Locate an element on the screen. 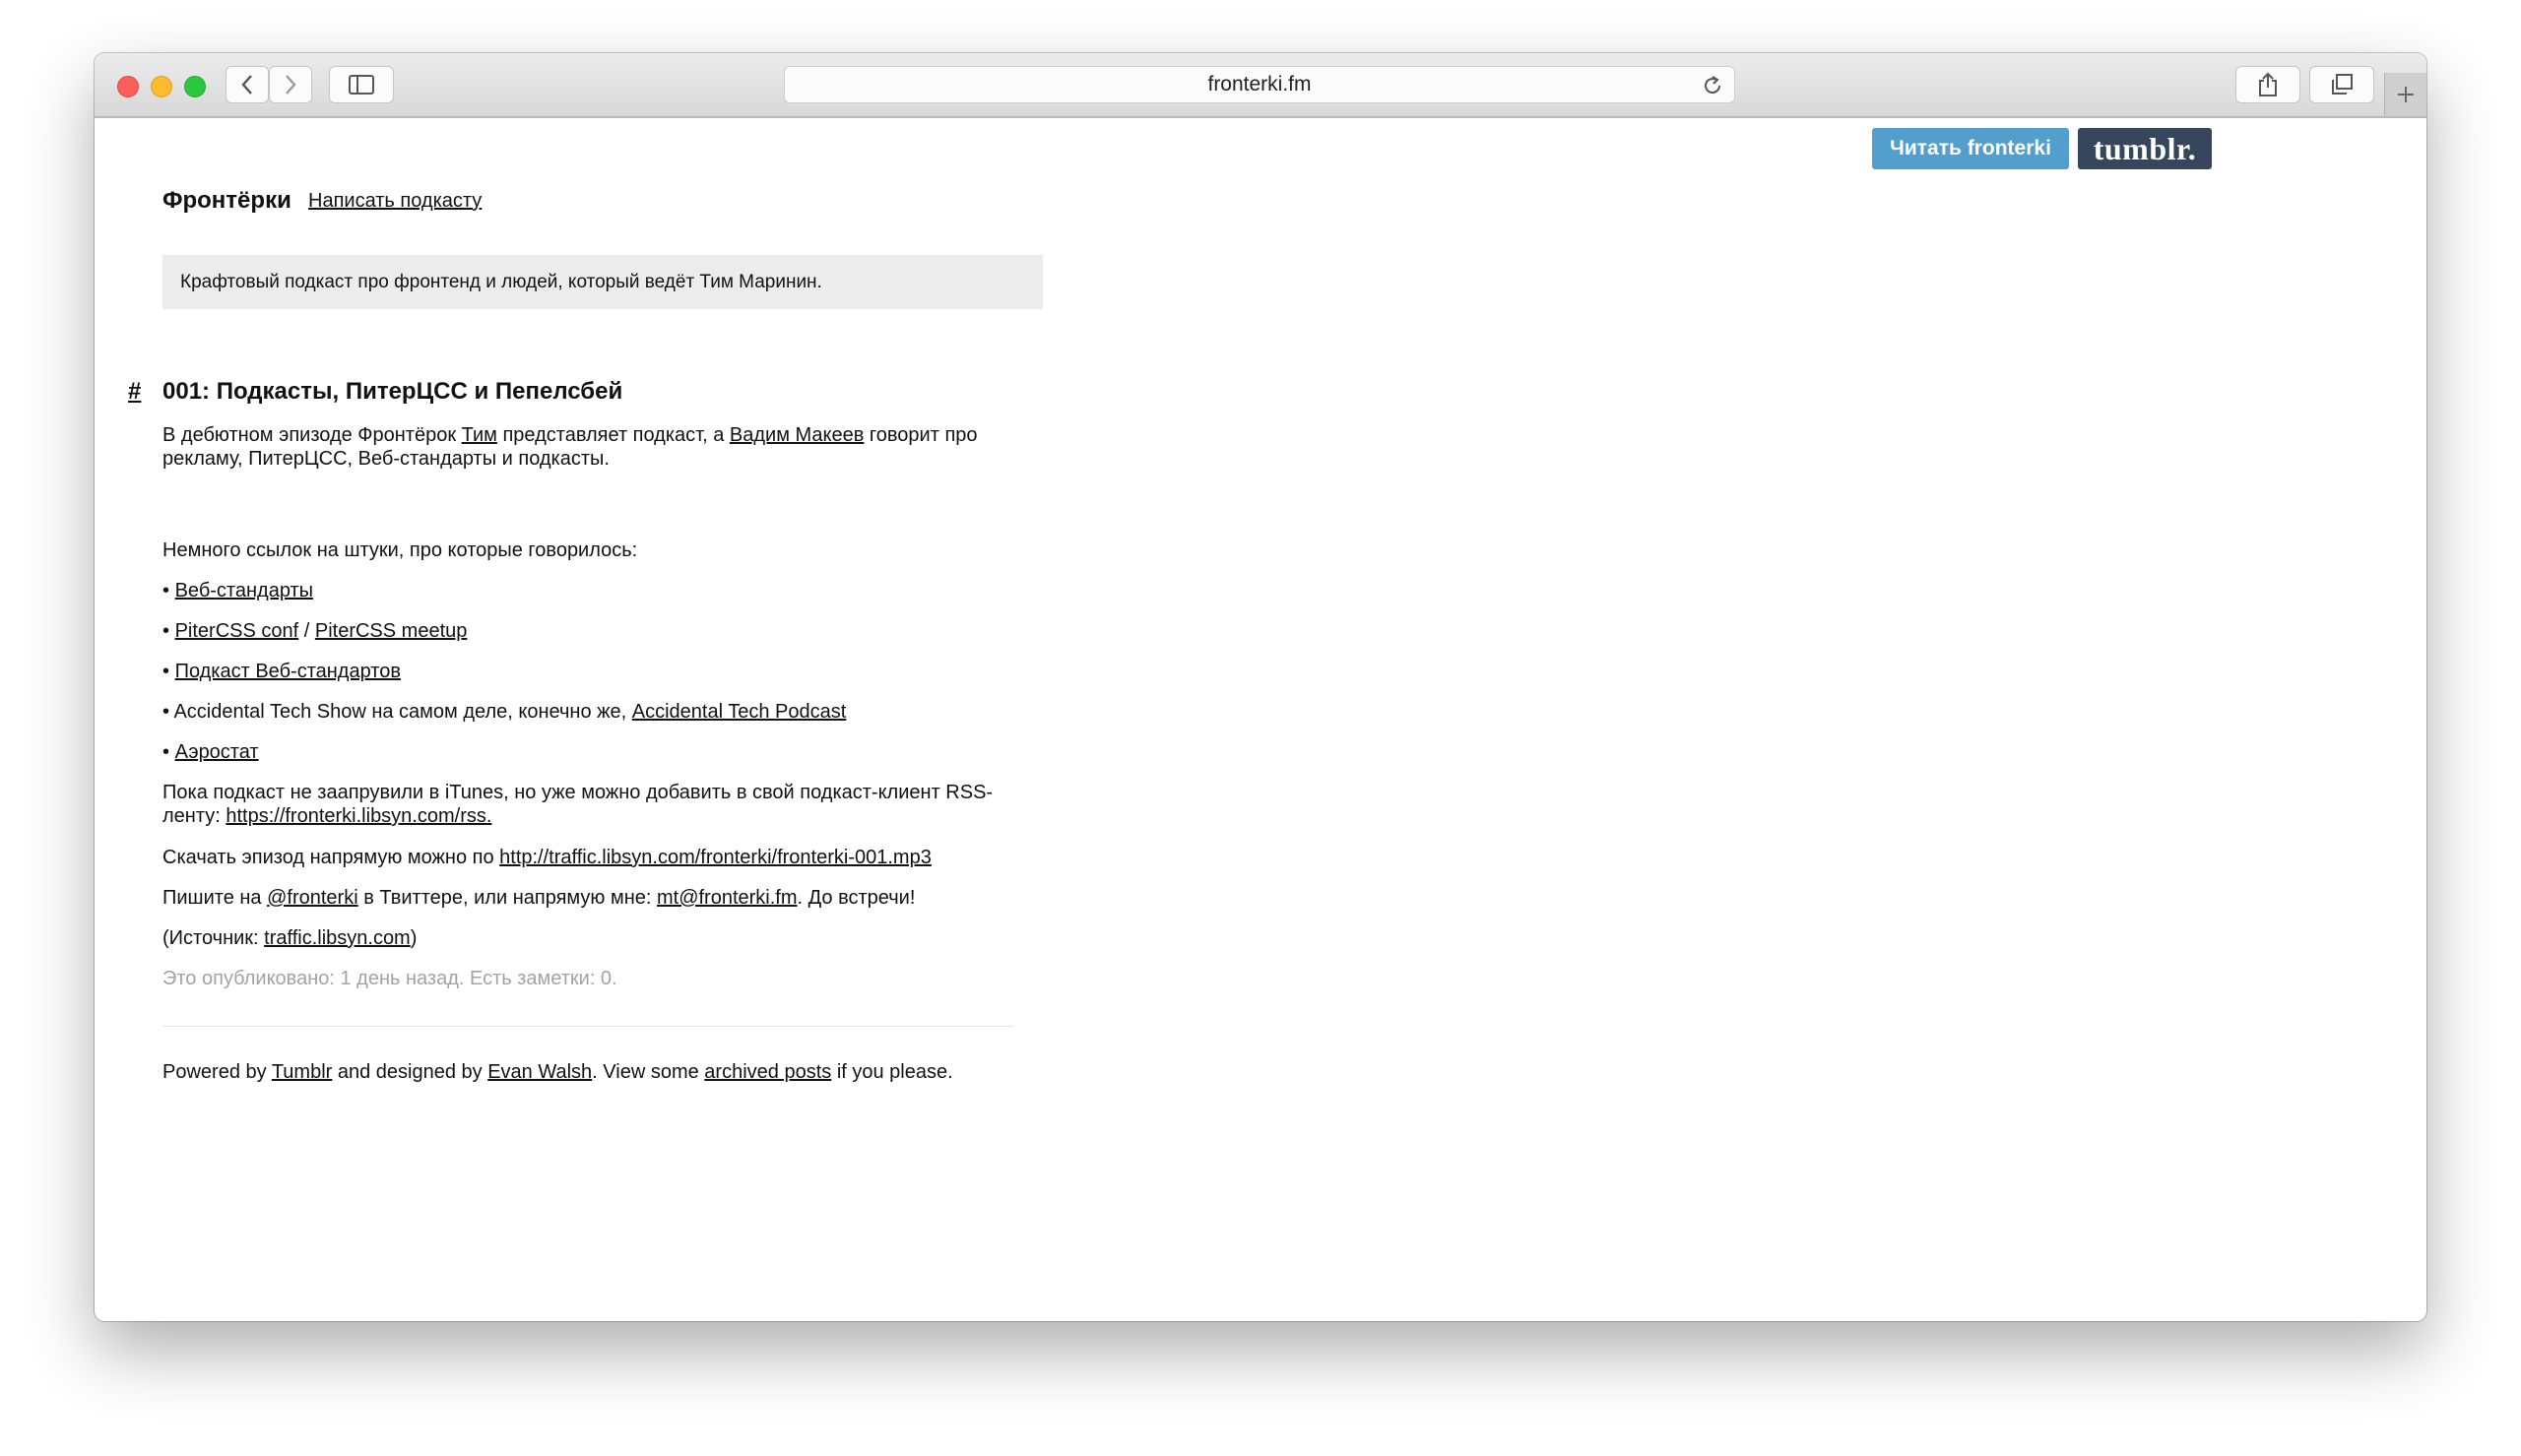 The width and height of the screenshot is (2521, 1456). contact-text: Пишите на is located at coordinates (215, 898).